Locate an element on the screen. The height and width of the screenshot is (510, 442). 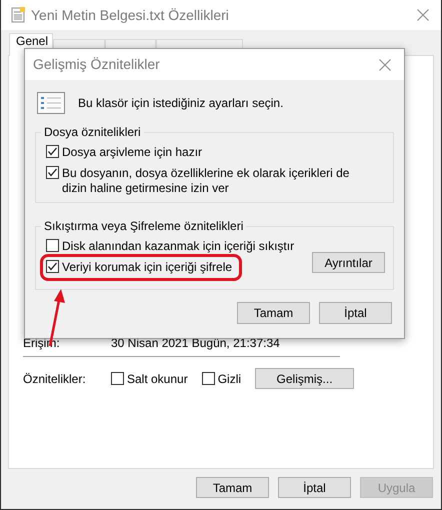
window-title: Yeni Metin Belgesi.txt Özellikleri is located at coordinates (130, 15).